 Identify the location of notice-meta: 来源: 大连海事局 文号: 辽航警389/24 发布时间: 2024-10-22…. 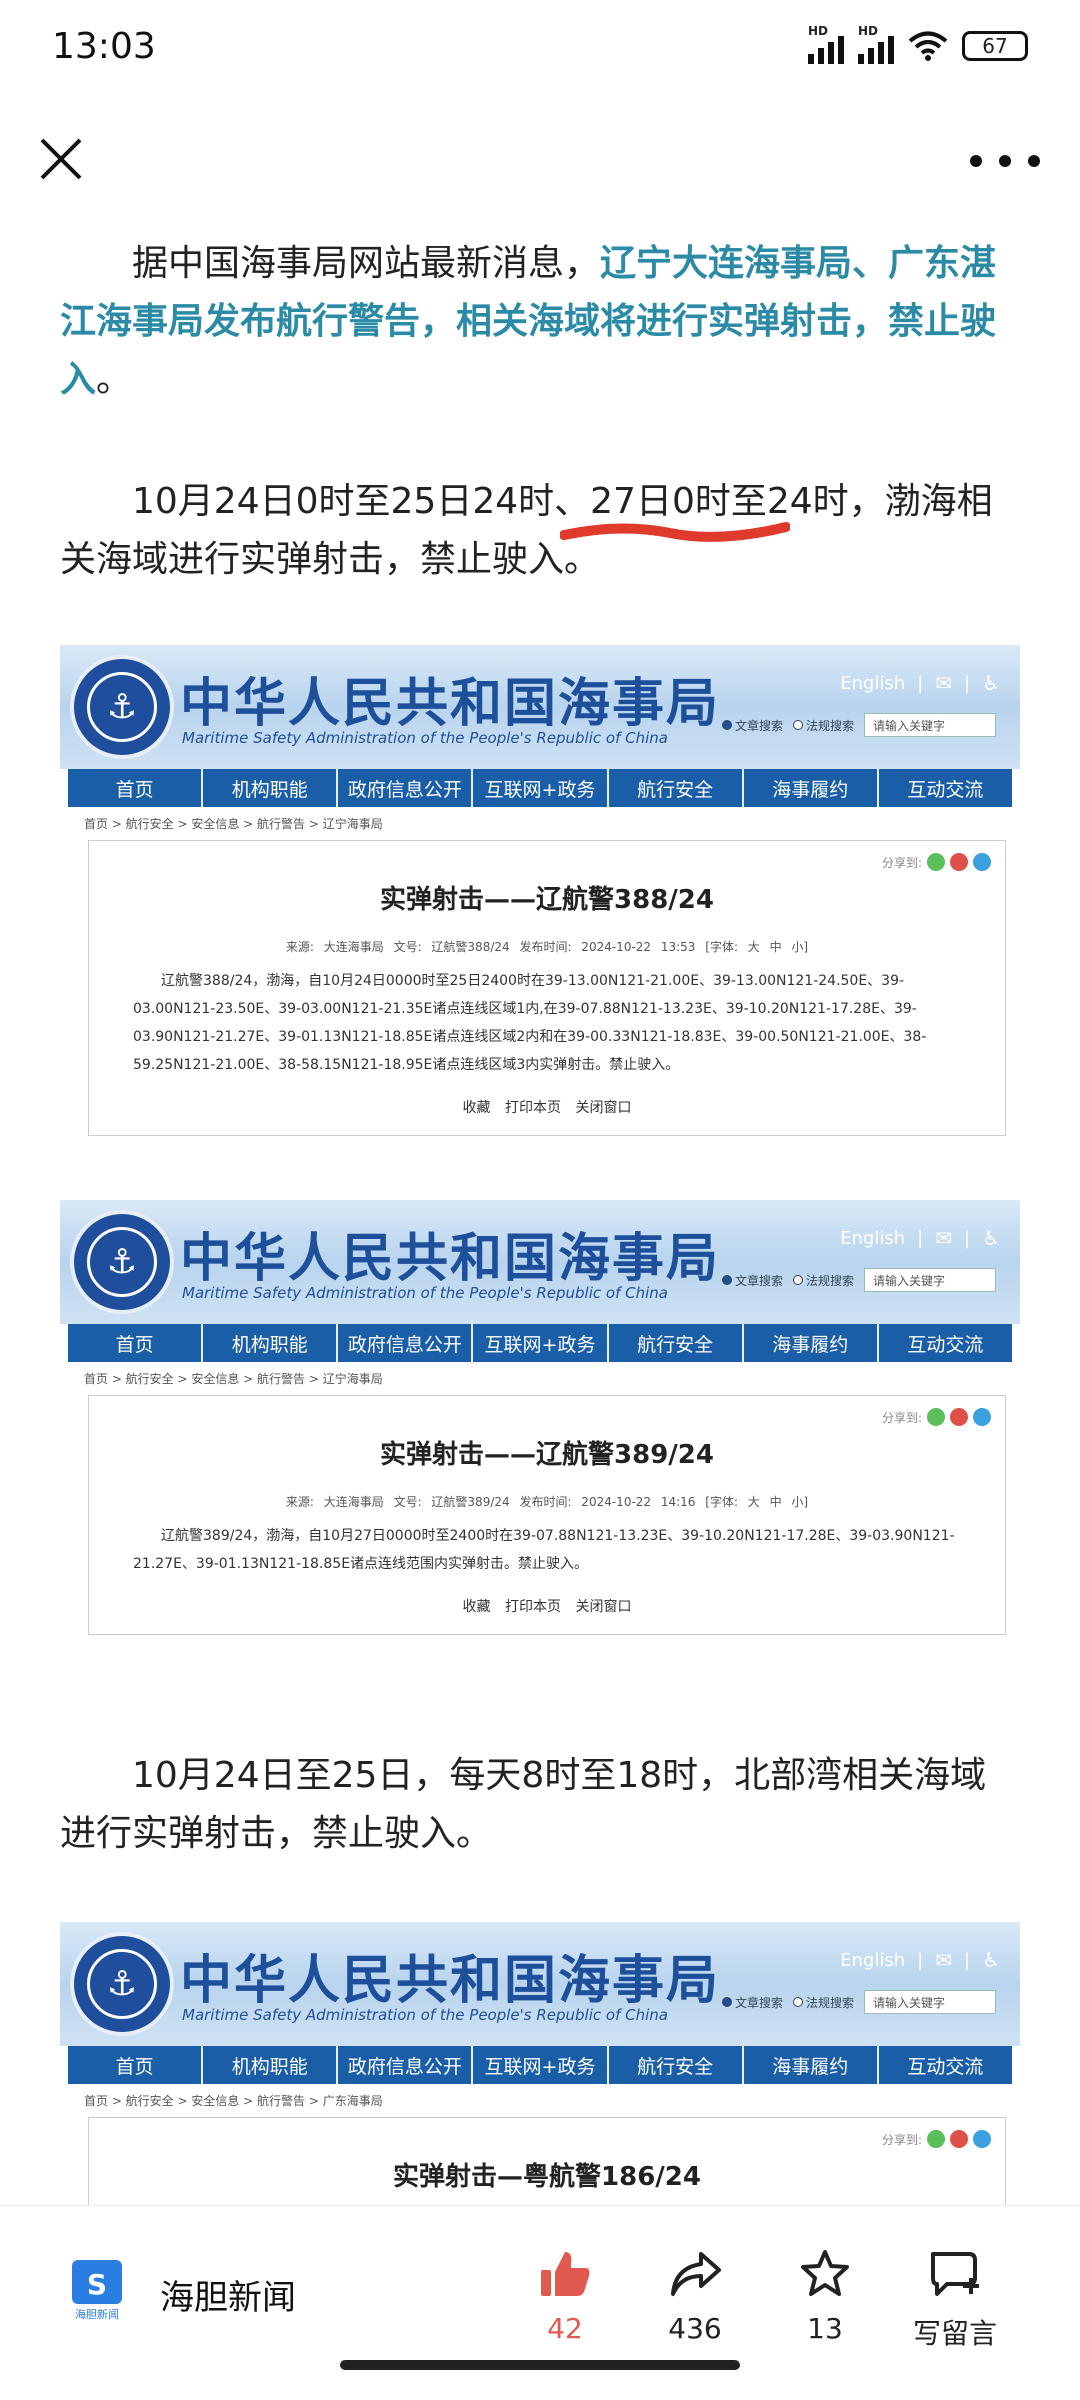
(547, 1502).